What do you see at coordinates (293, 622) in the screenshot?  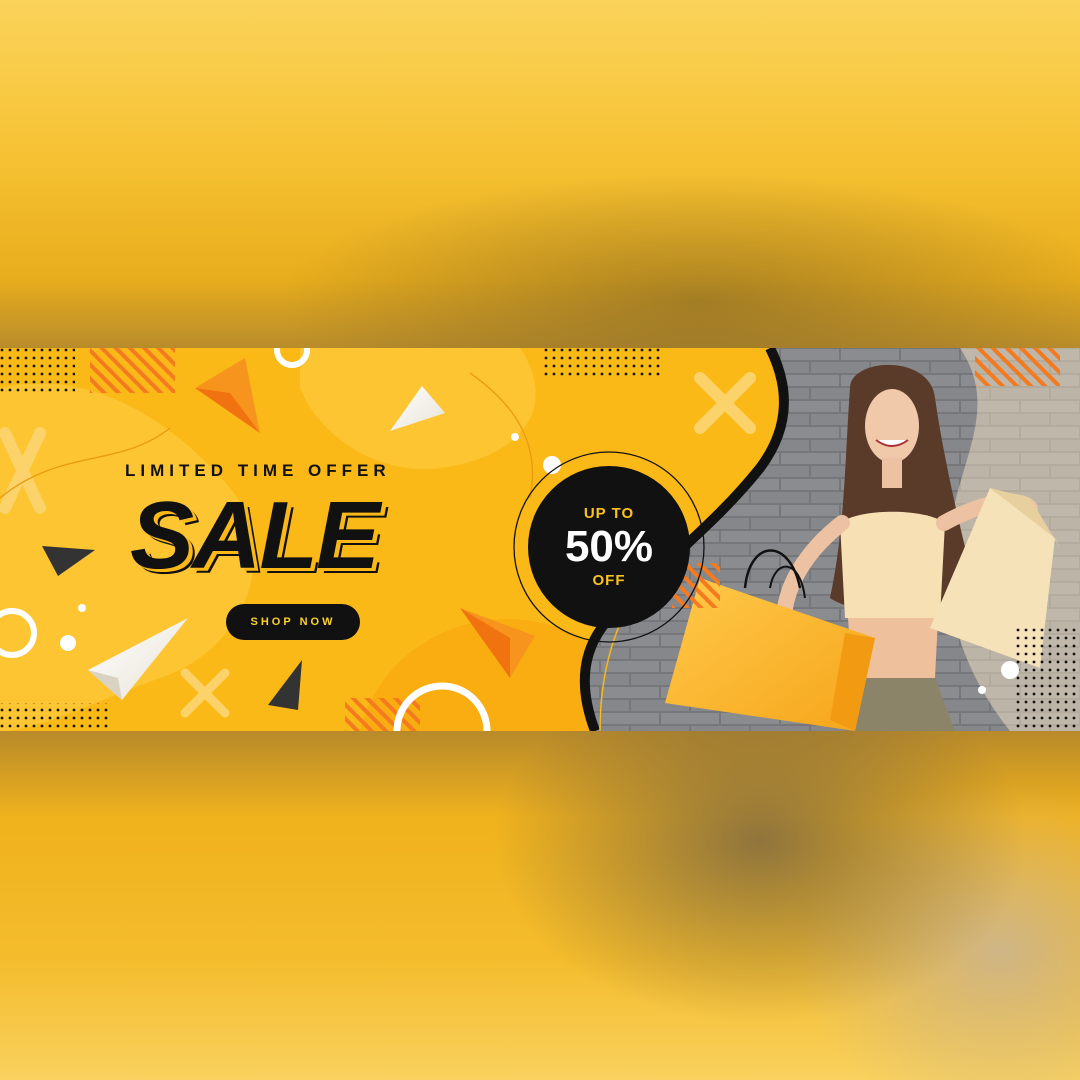 I see `shop-now-button: SHOP NOW` at bounding box center [293, 622].